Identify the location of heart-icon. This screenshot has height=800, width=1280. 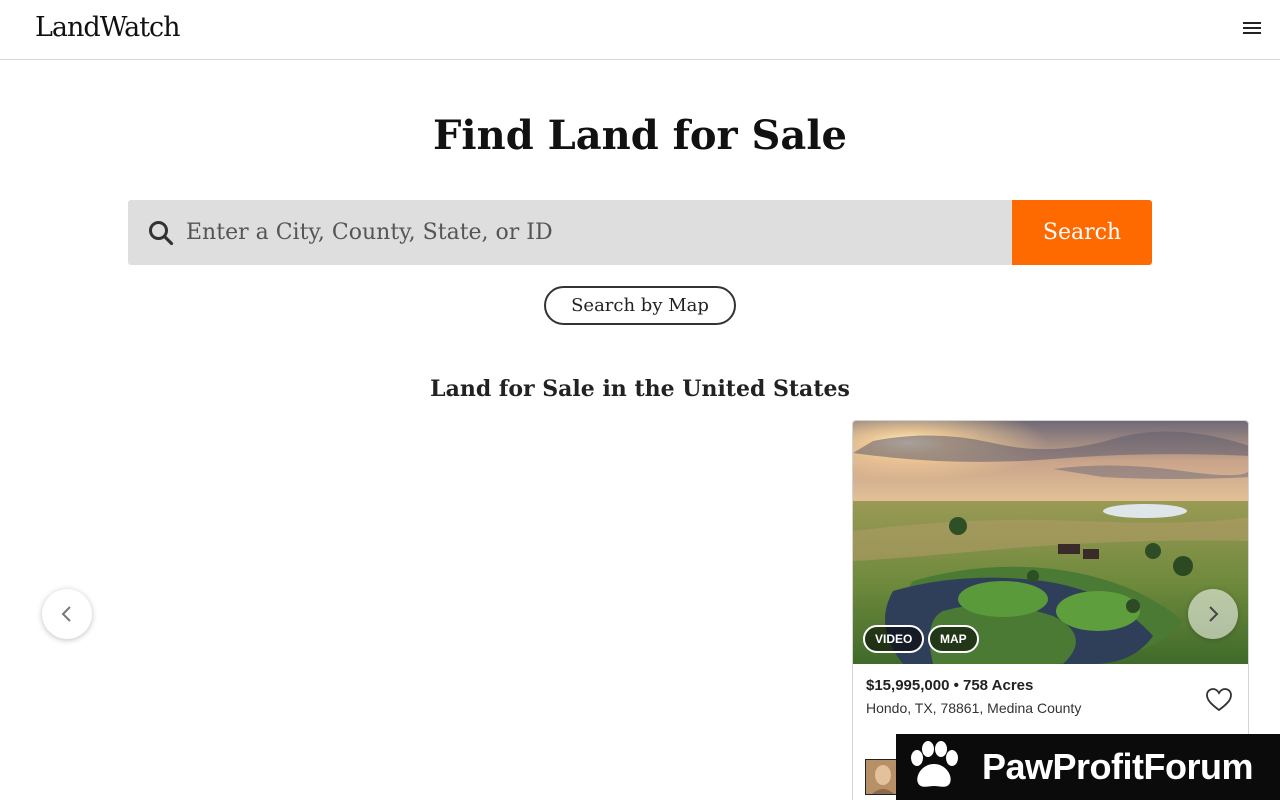
(1219, 700).